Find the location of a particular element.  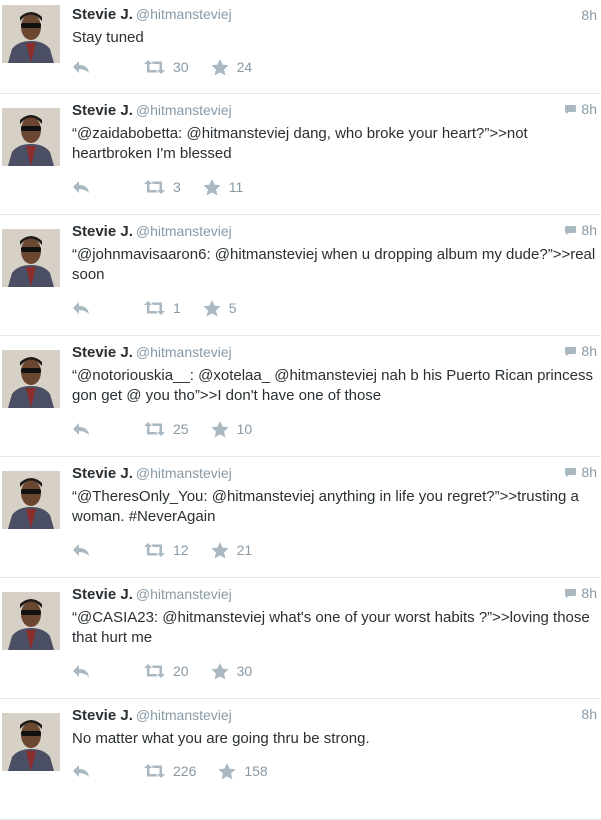

tweet: Stevie J. @hitmansteviej 8h Stay tuned 30 is located at coordinates (300, 47).